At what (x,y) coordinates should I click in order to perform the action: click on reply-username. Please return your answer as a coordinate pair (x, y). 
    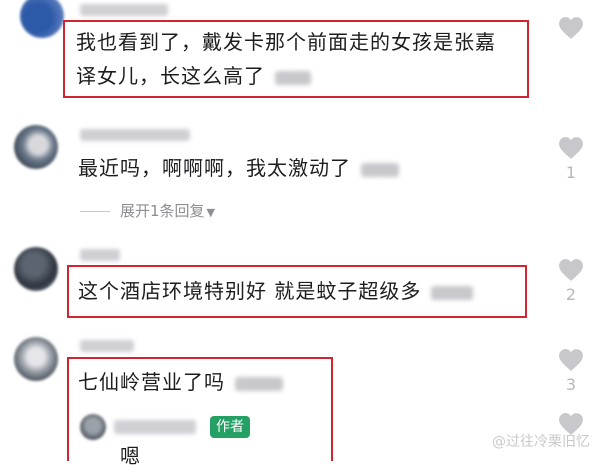
    Looking at the image, I should click on (155, 427).